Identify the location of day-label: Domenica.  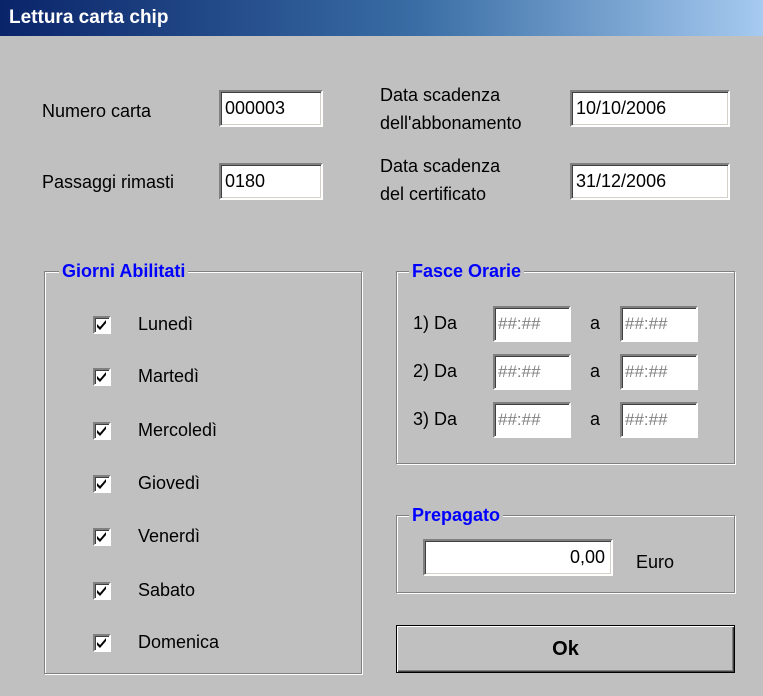
(179, 642).